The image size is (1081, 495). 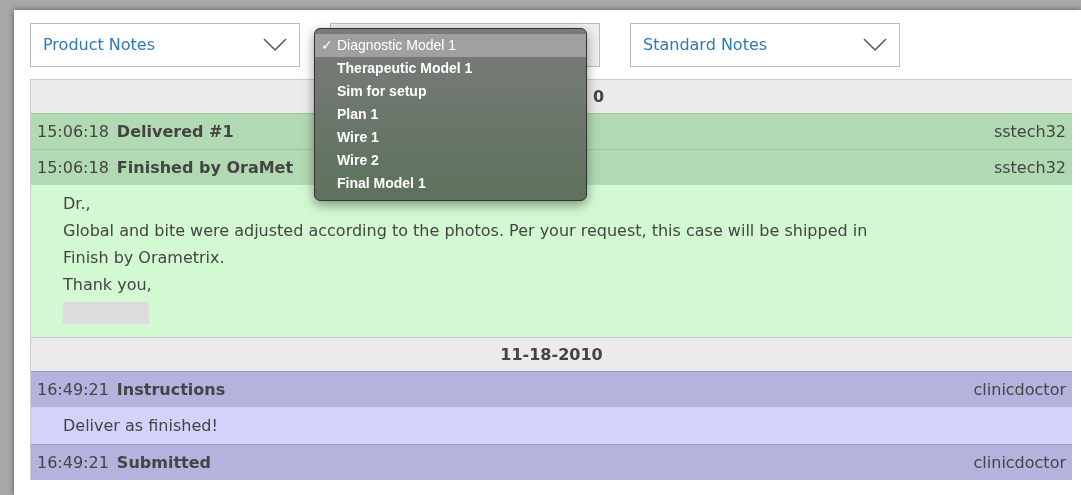 I want to click on check-icon: ✓, so click(x=326, y=45).